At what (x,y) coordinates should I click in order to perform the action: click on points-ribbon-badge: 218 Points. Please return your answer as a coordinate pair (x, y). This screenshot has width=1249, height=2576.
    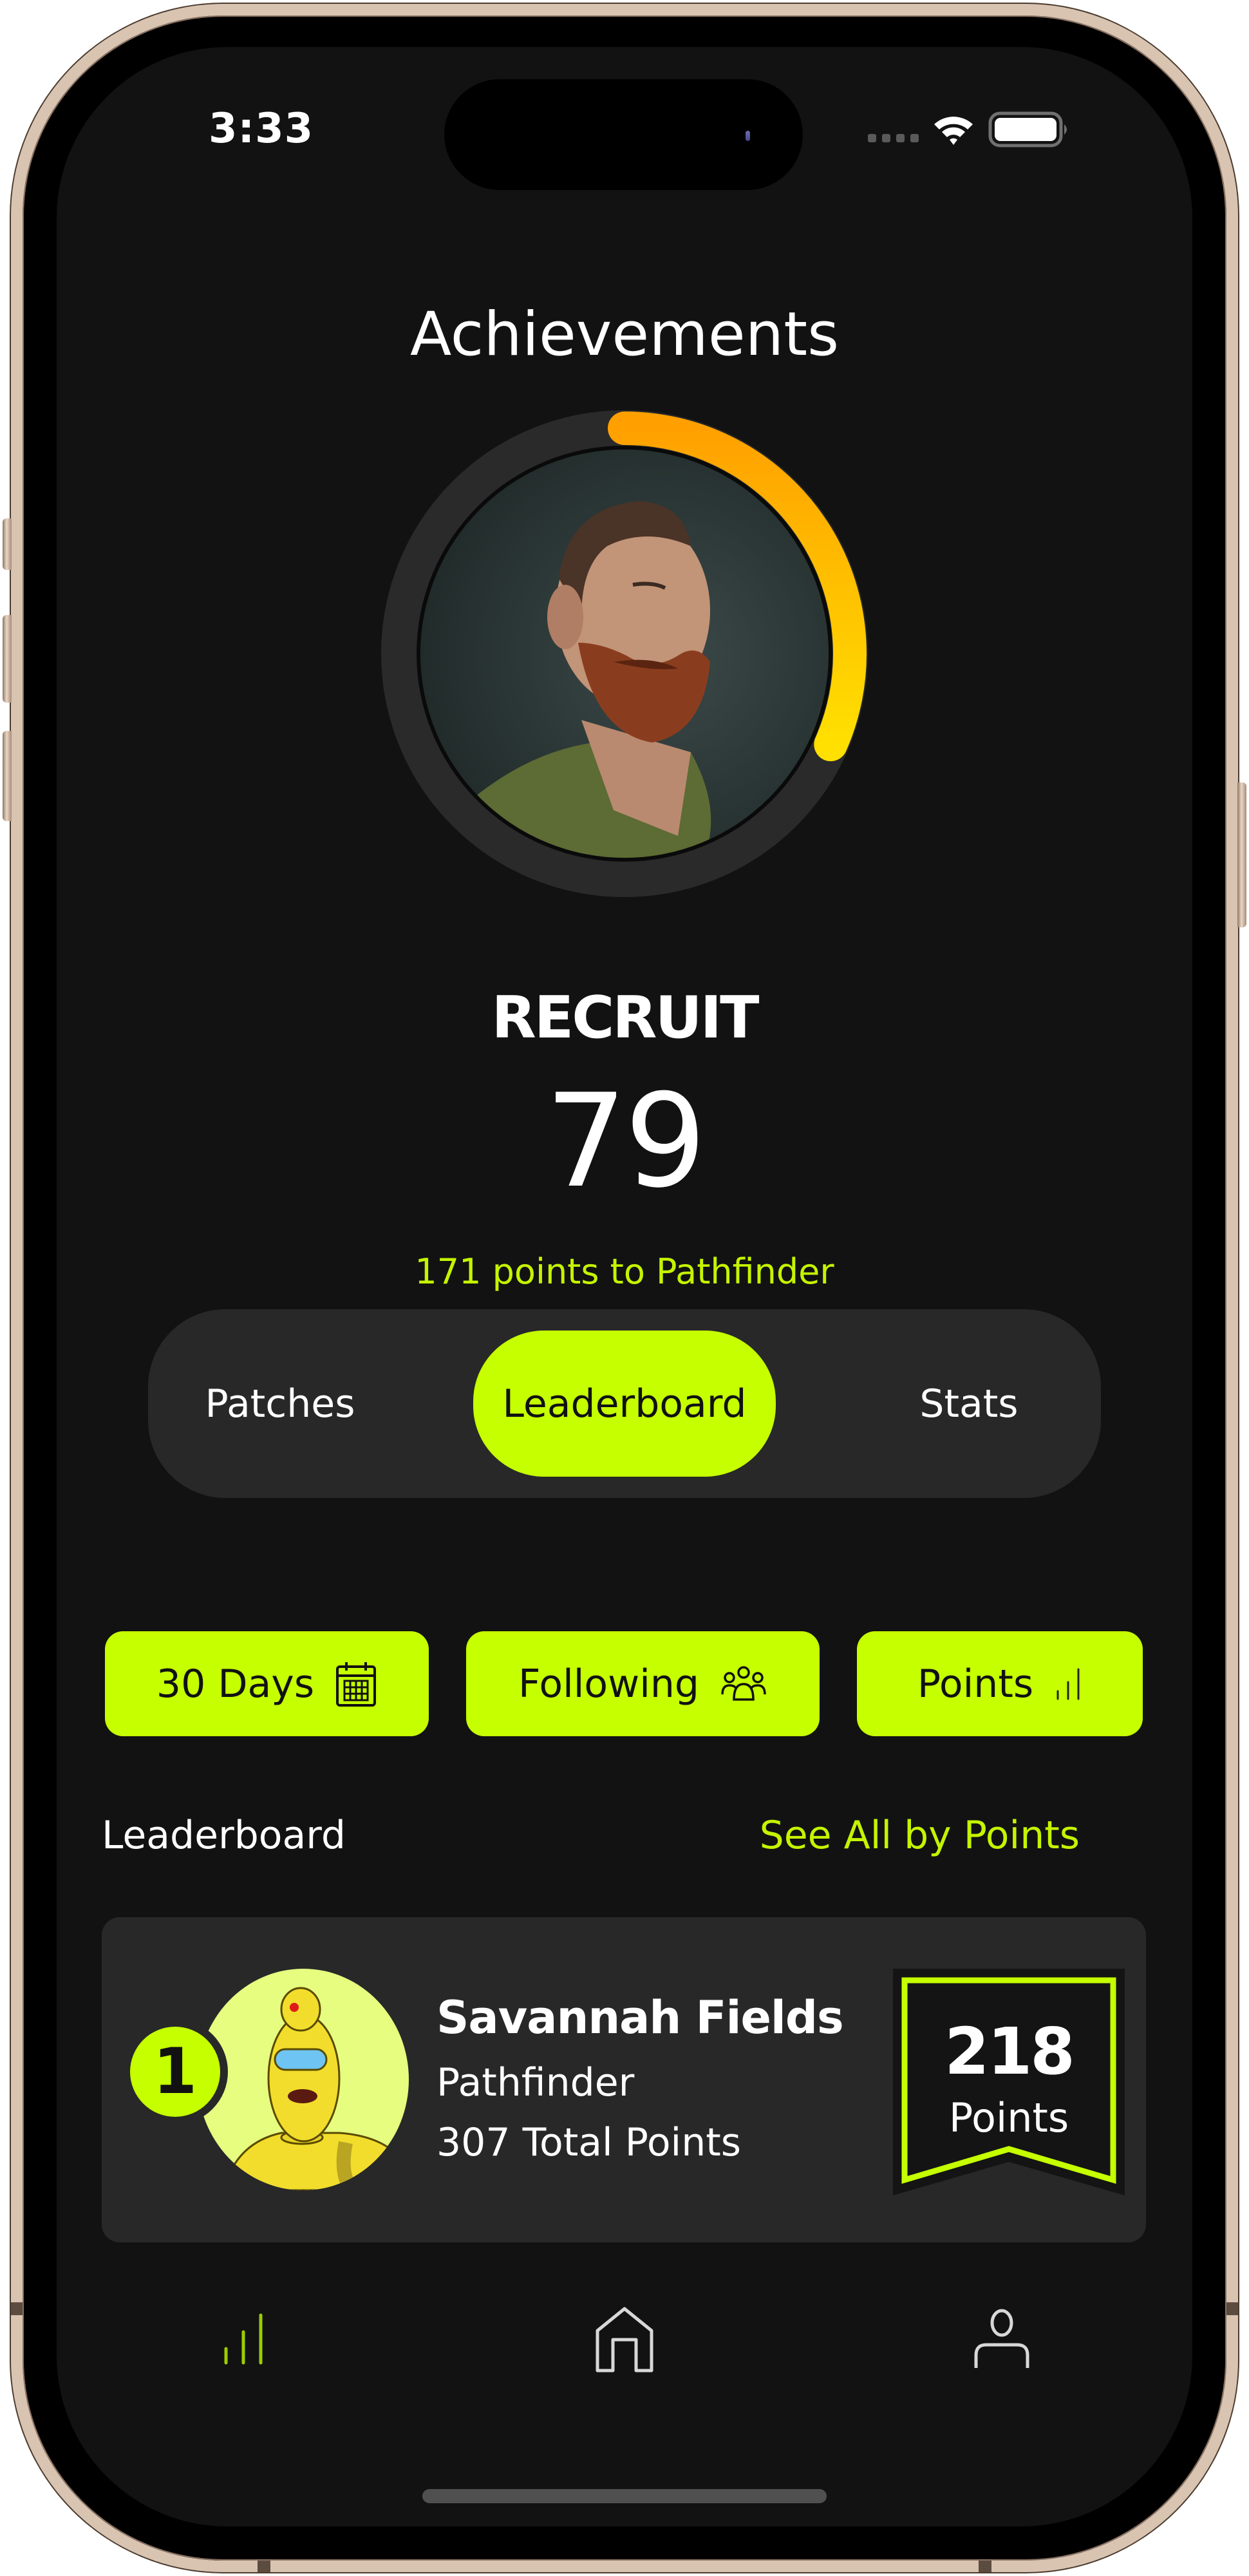
    Looking at the image, I should click on (1009, 2082).